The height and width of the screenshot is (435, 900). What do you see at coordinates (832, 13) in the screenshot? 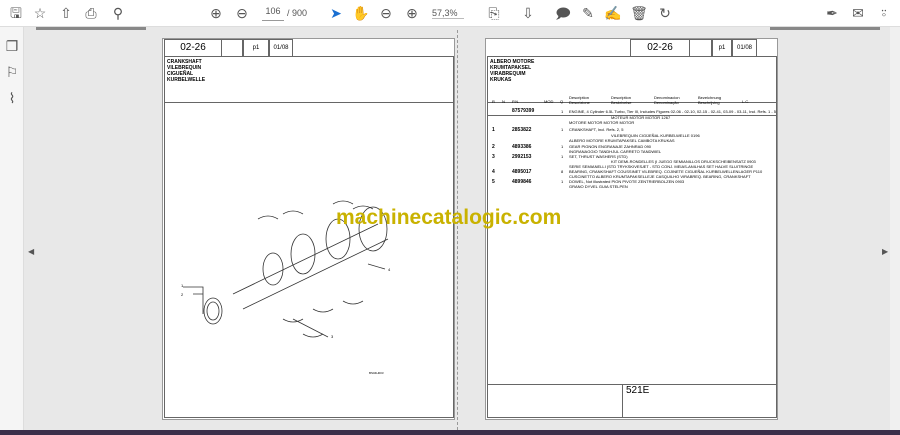
I see `sign-icon: ✒` at bounding box center [832, 13].